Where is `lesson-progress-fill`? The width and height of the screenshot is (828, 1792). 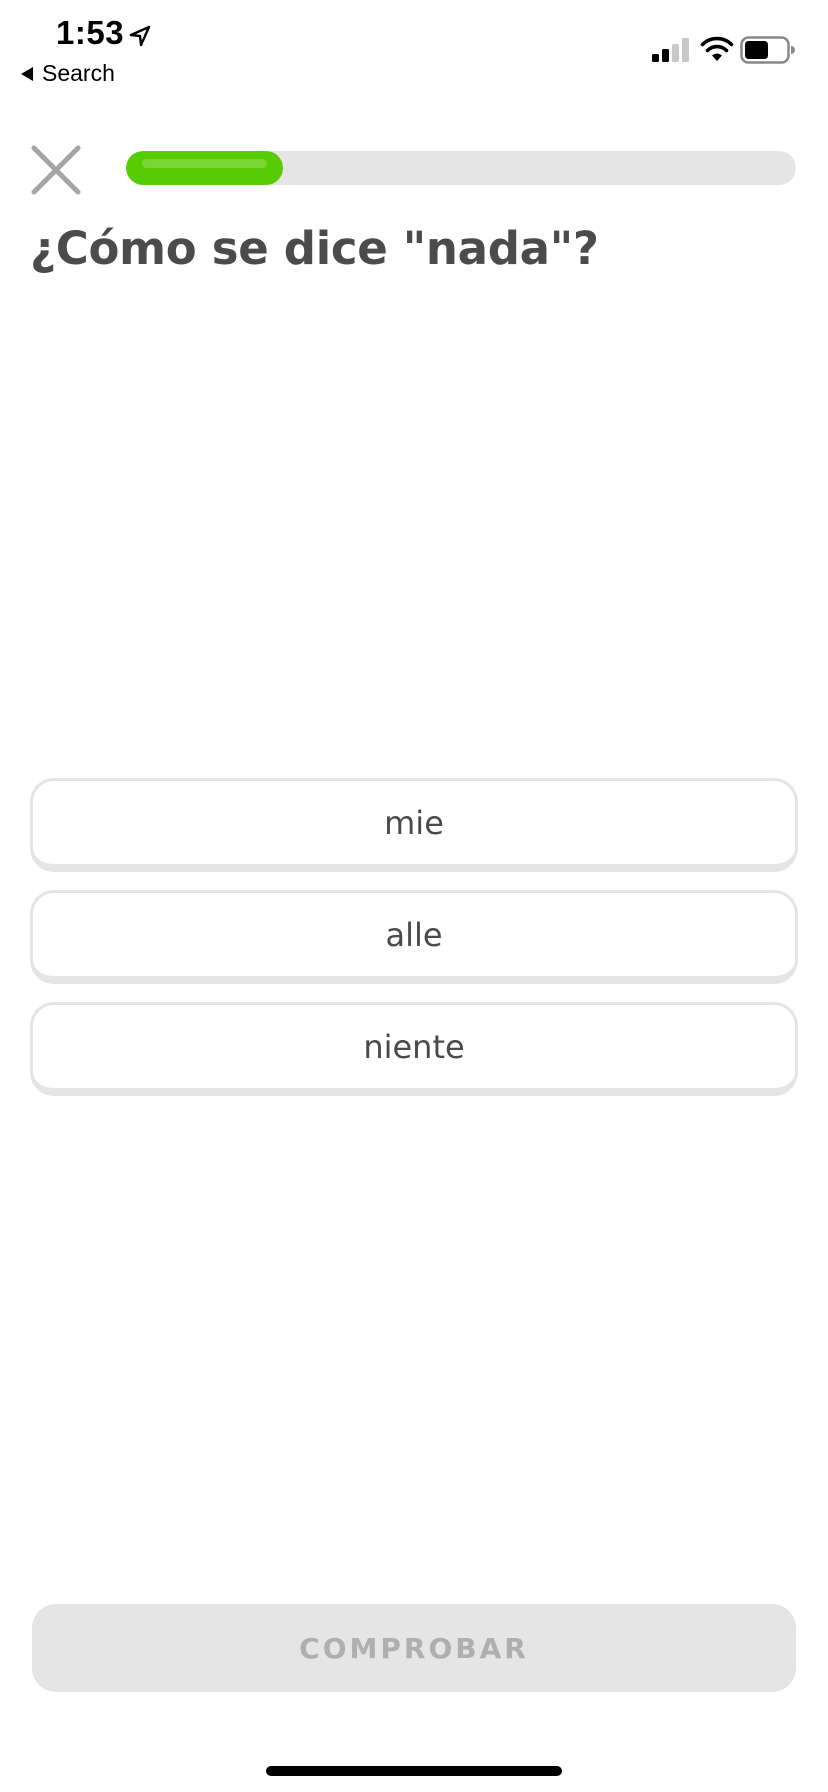 lesson-progress-fill is located at coordinates (204, 168).